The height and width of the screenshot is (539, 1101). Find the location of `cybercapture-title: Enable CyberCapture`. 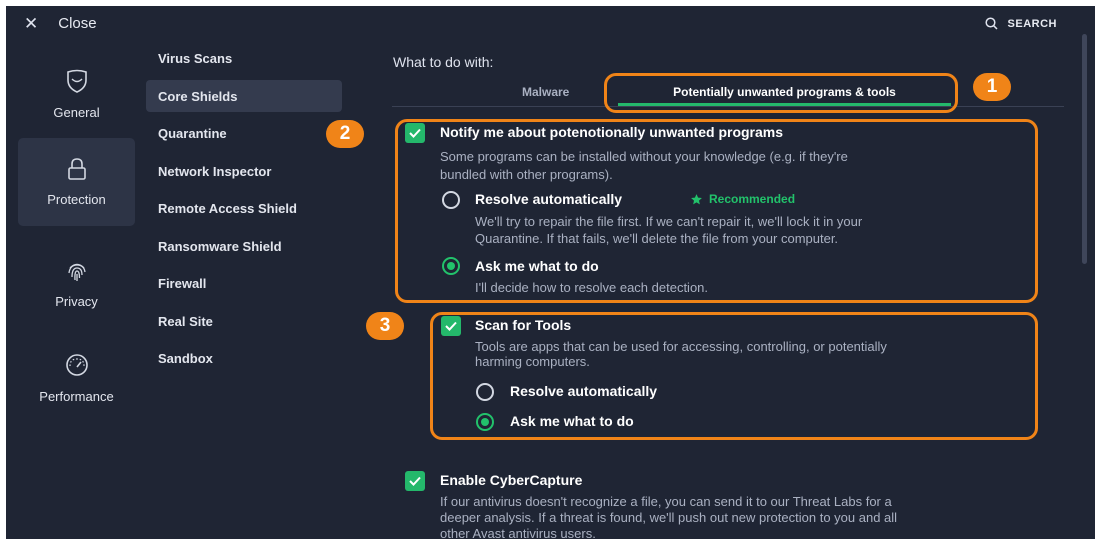

cybercapture-title: Enable CyberCapture is located at coordinates (511, 480).